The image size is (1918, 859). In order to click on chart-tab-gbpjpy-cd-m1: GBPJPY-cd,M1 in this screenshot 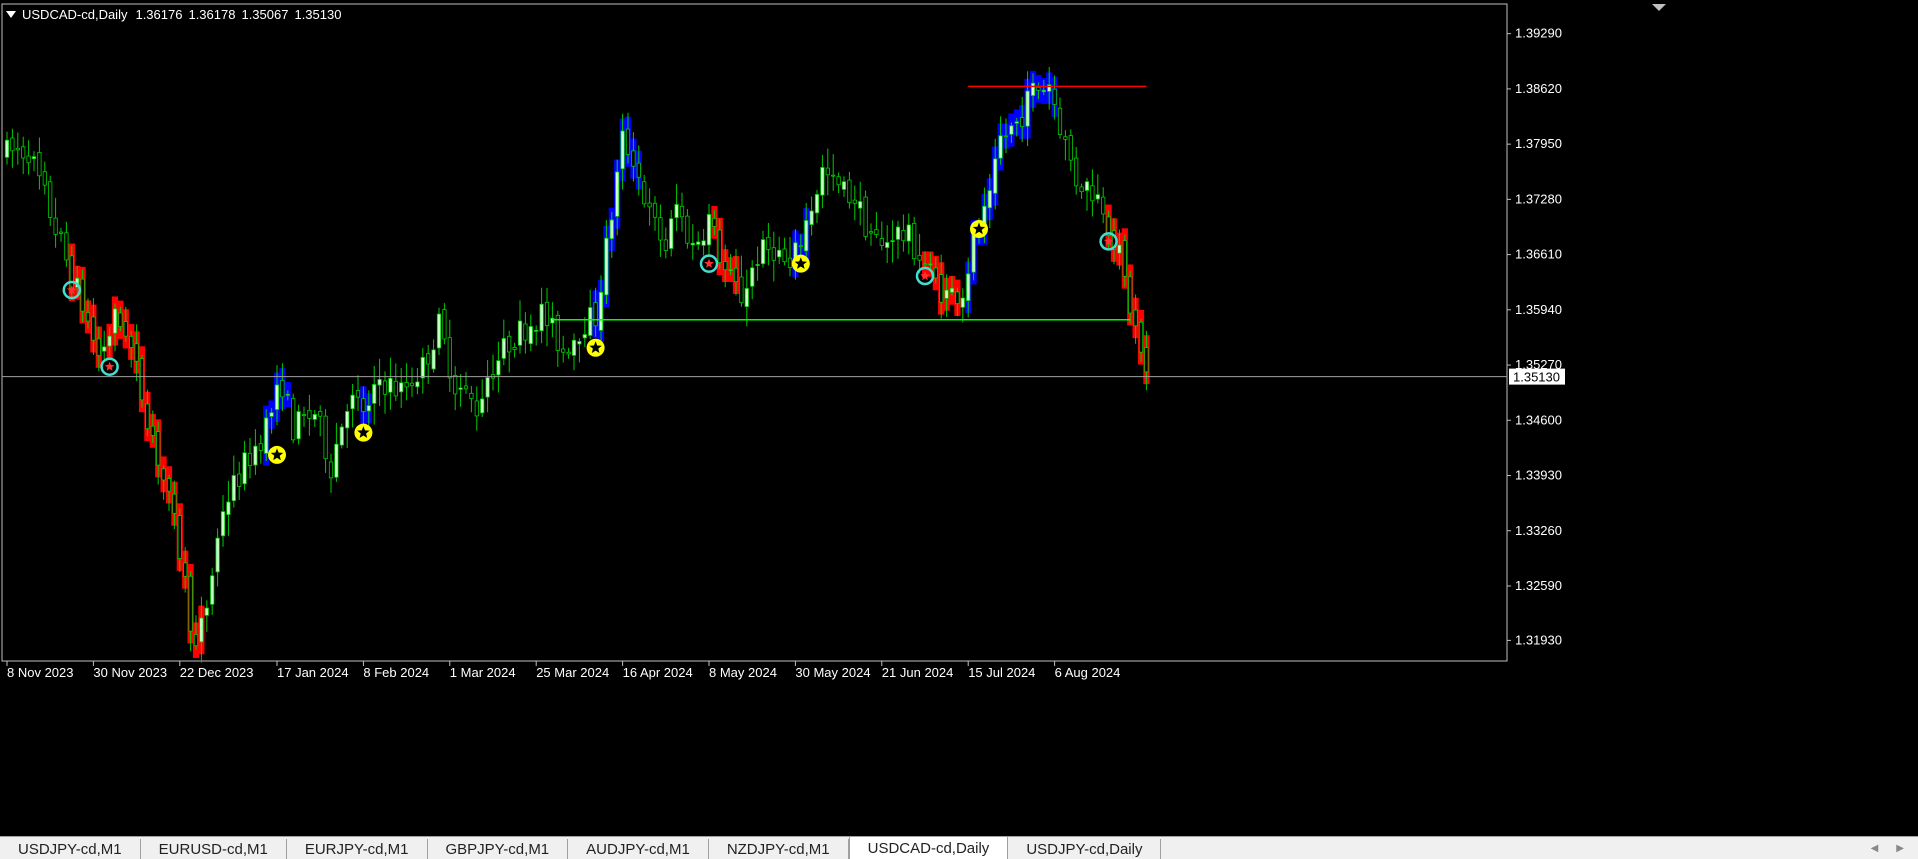, I will do `click(498, 849)`.